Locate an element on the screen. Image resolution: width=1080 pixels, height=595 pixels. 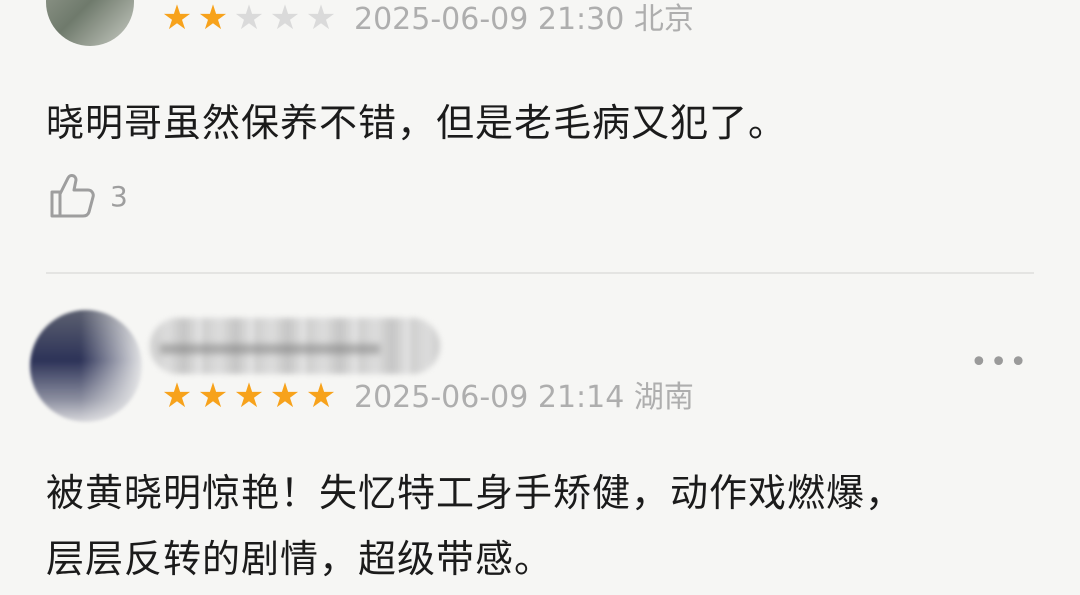
divider is located at coordinates (540, 273).